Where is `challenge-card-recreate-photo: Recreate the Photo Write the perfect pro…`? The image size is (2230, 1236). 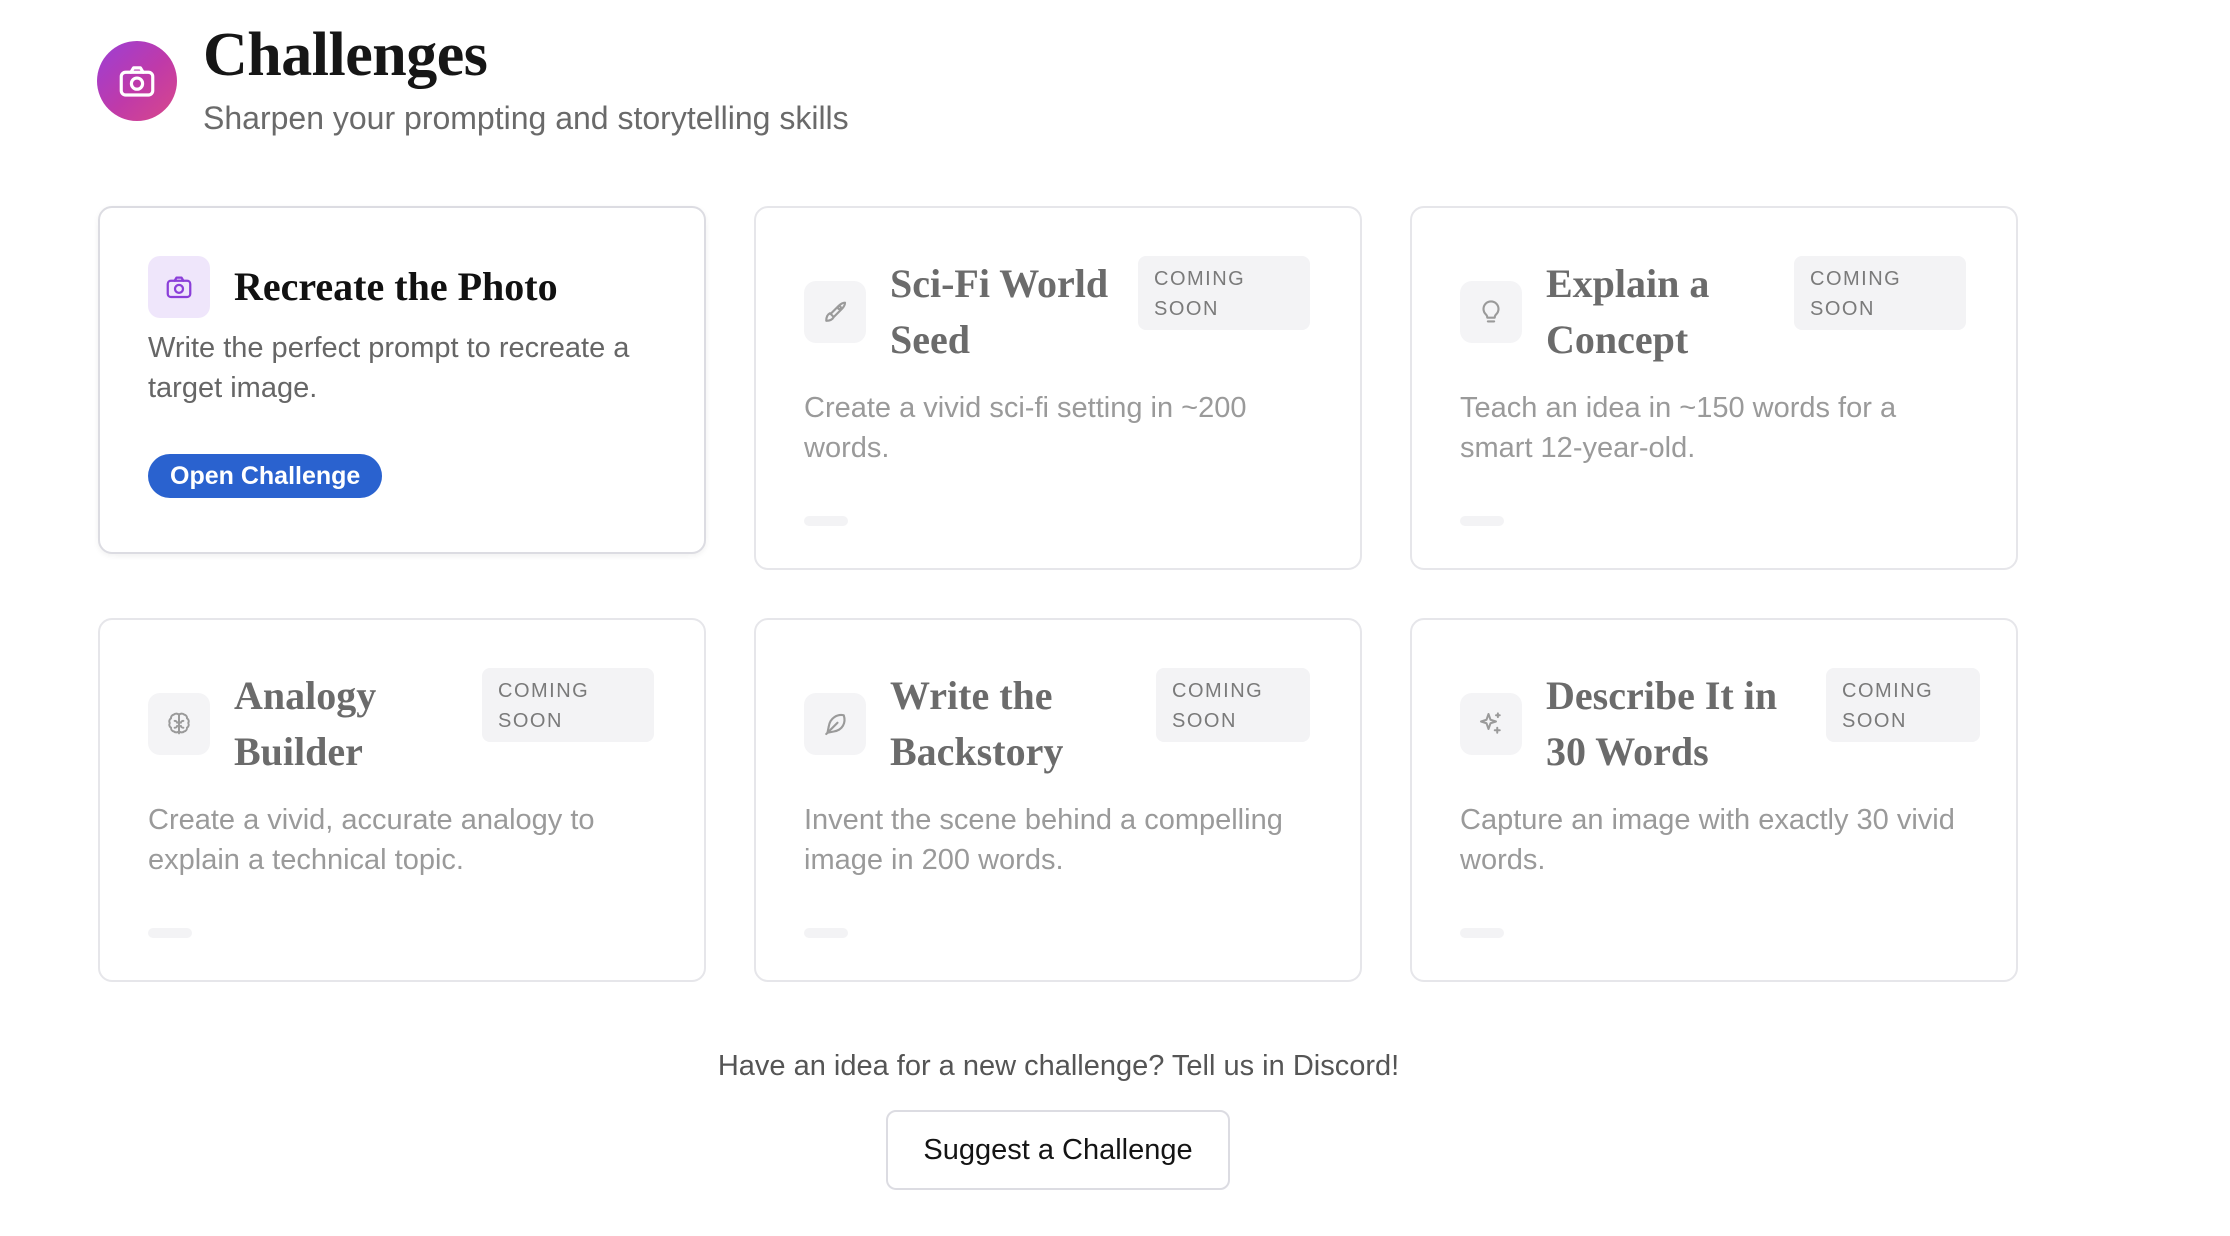
challenge-card-recreate-photo: Recreate the Photo Write the perfect pro… is located at coordinates (402, 380).